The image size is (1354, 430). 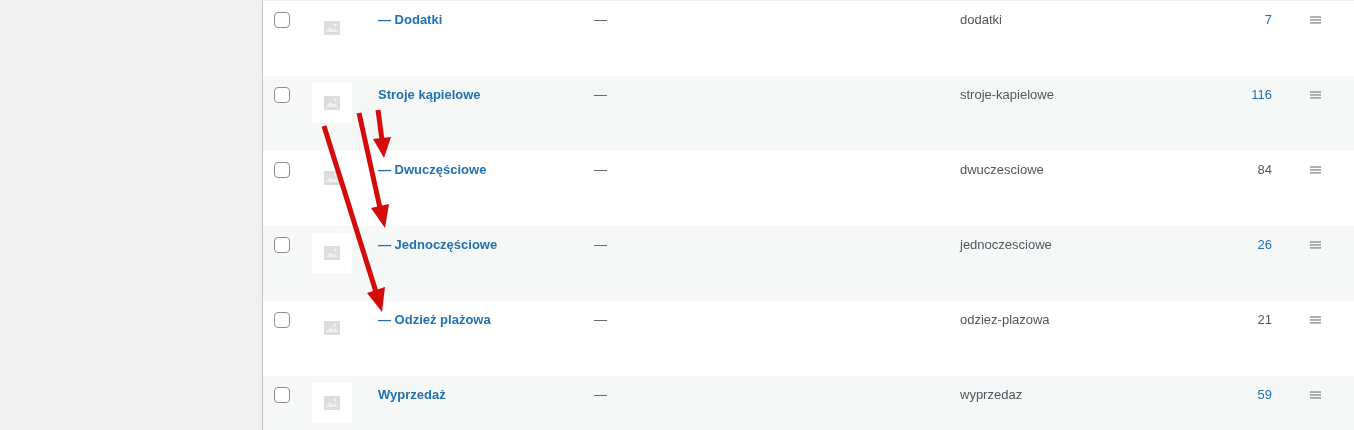 What do you see at coordinates (1264, 394) in the screenshot?
I see `count-link: 59` at bounding box center [1264, 394].